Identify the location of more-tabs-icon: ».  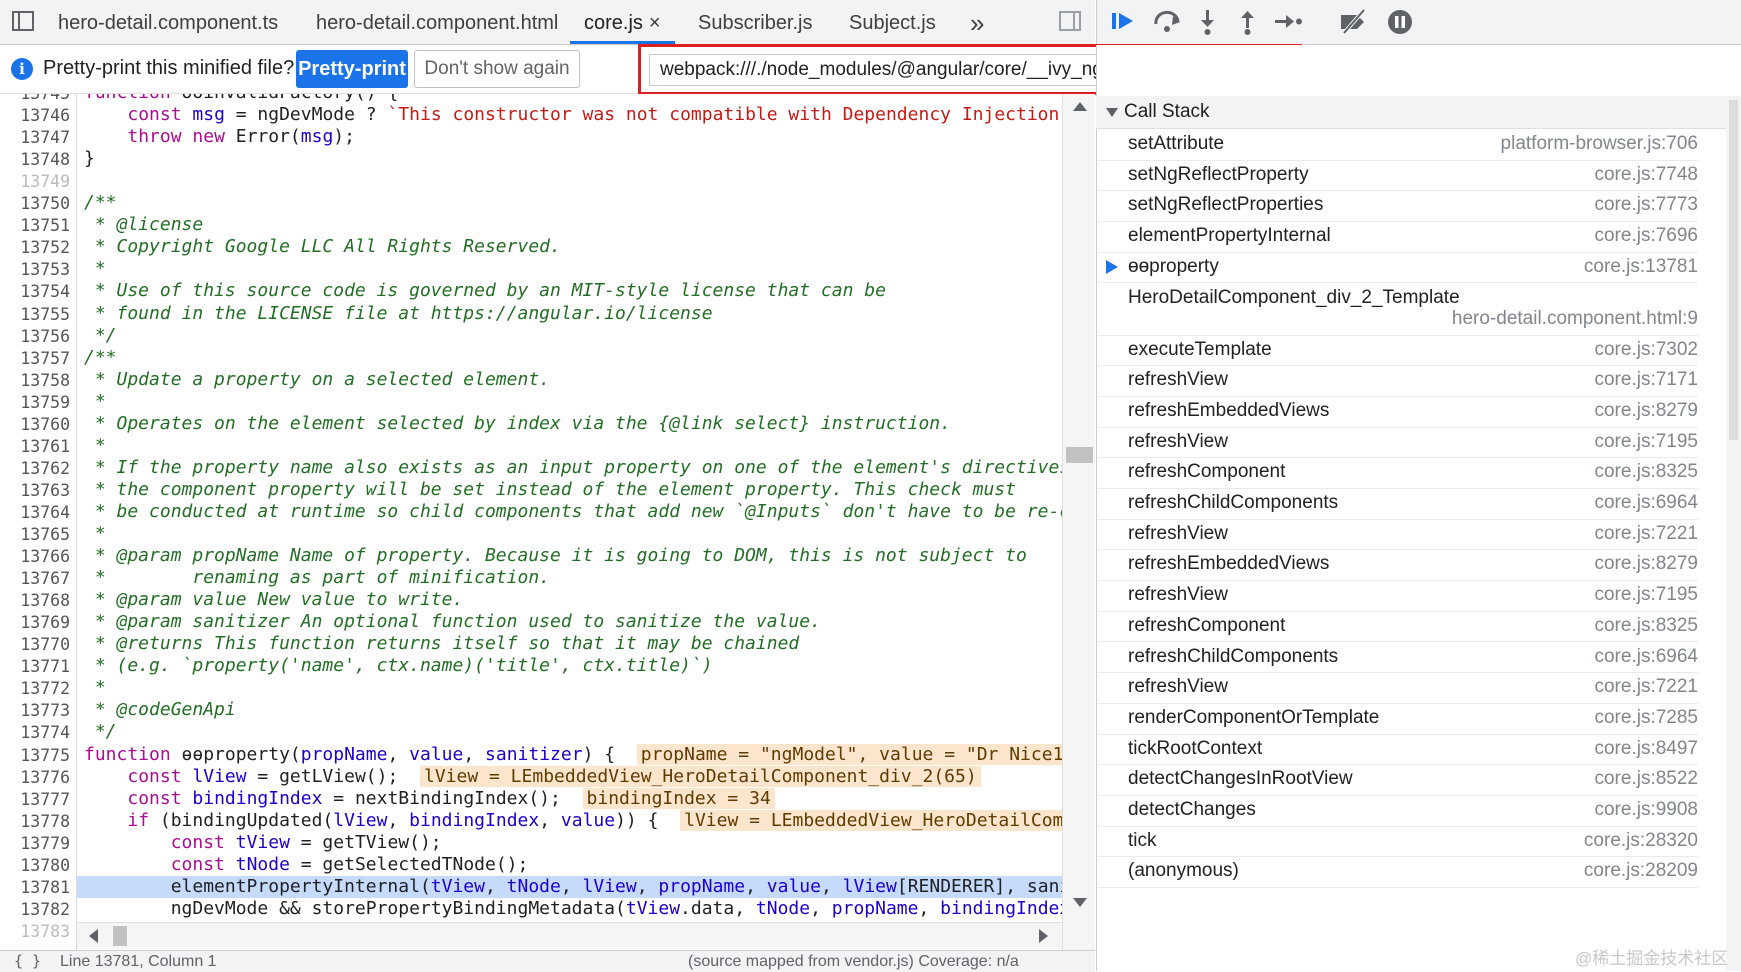
(977, 22).